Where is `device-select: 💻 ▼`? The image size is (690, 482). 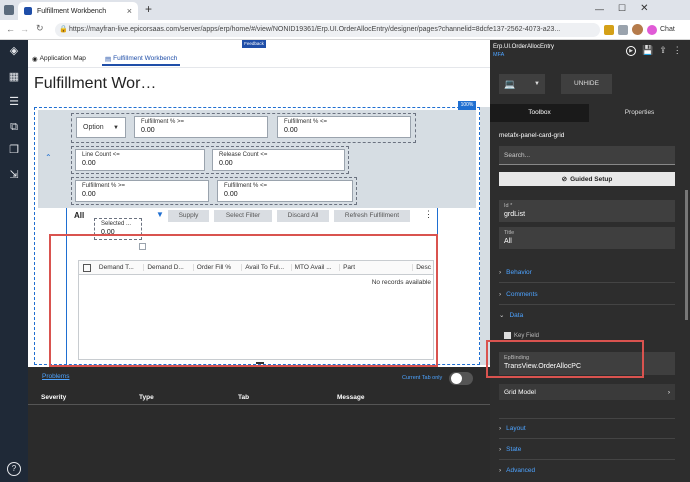
device-select: 💻 ▼ is located at coordinates (522, 84).